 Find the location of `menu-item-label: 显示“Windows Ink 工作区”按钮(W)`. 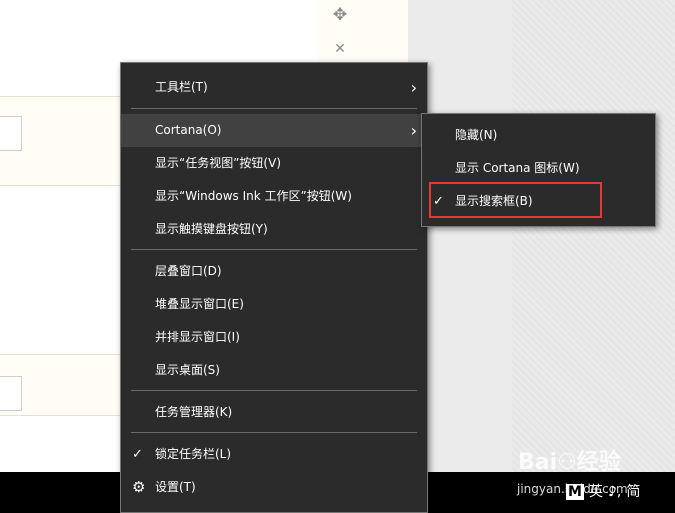

menu-item-label: 显示“Windows Ink 工作区”按钮(W) is located at coordinates (253, 196).